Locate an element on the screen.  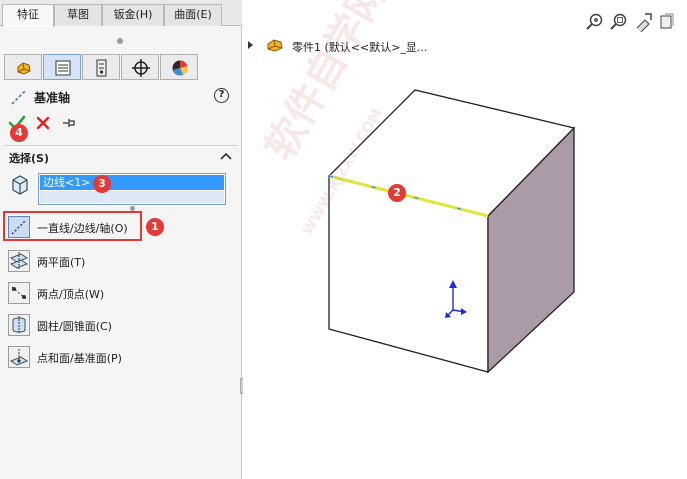
property-manager-header: 基准轴 ? is located at coordinates (121, 97).